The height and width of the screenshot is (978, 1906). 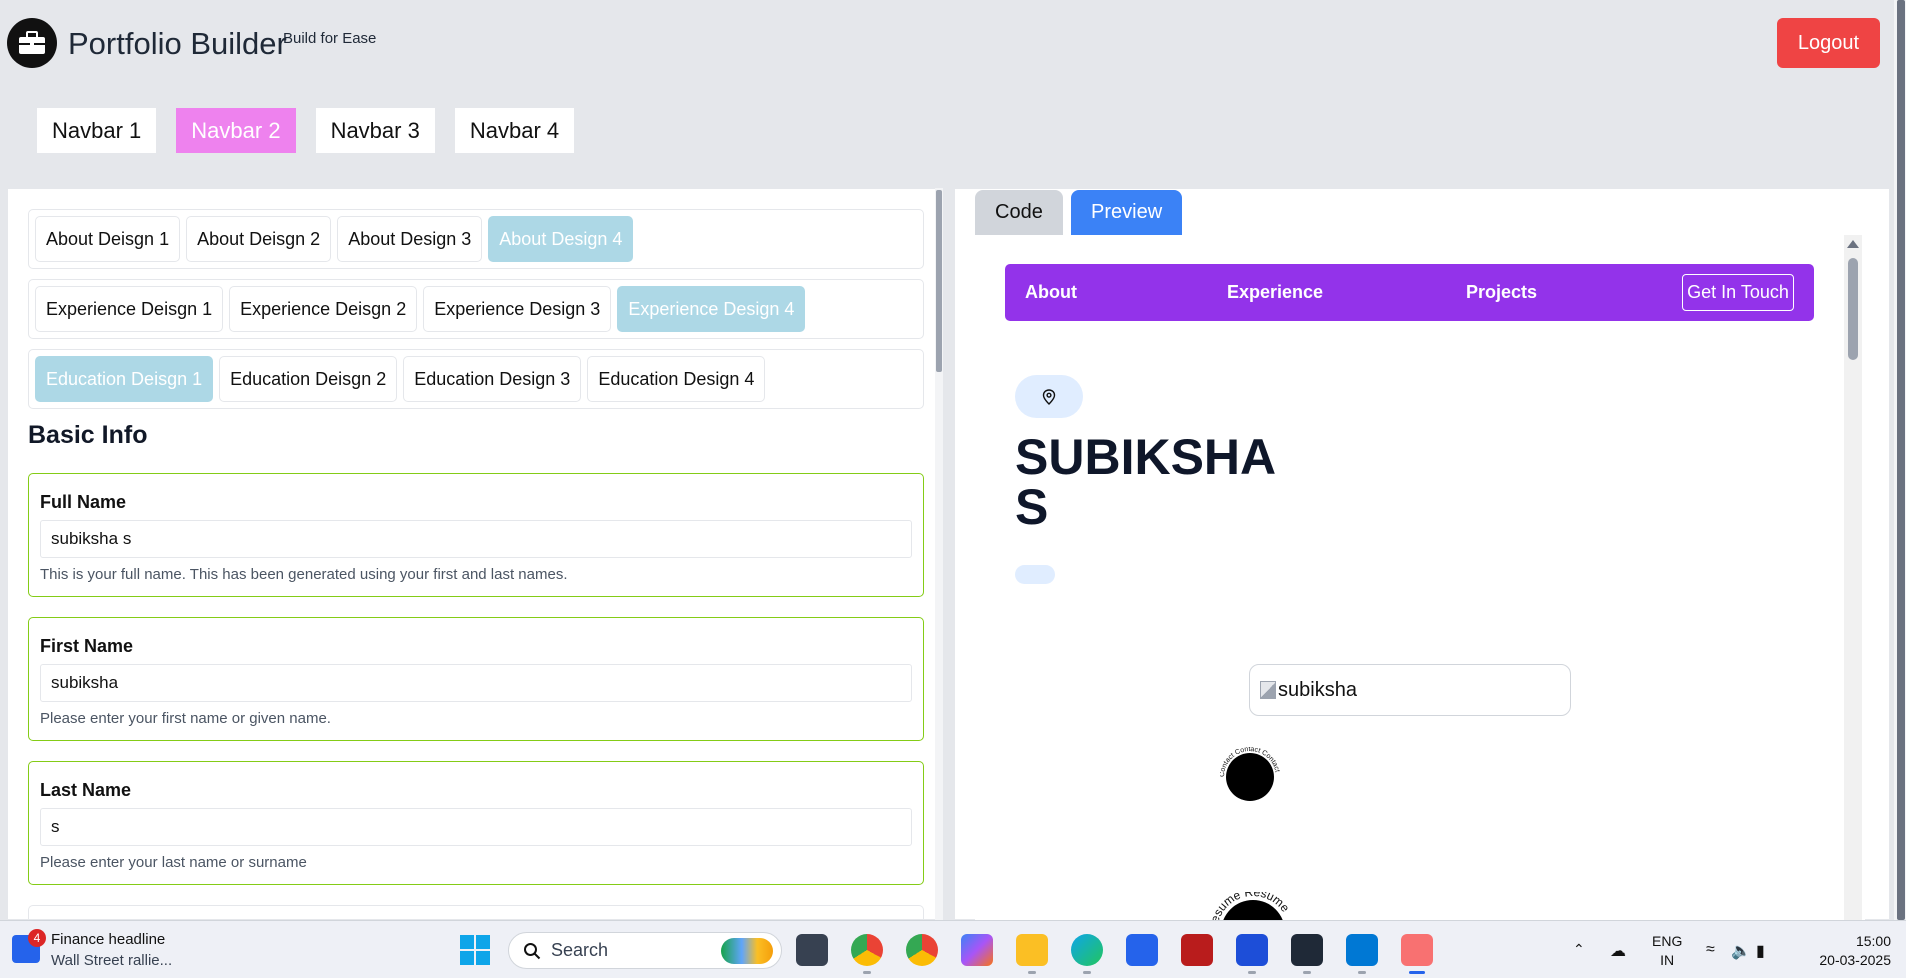 What do you see at coordinates (561, 239) in the screenshot?
I see `about-design-4-button: About Design 4` at bounding box center [561, 239].